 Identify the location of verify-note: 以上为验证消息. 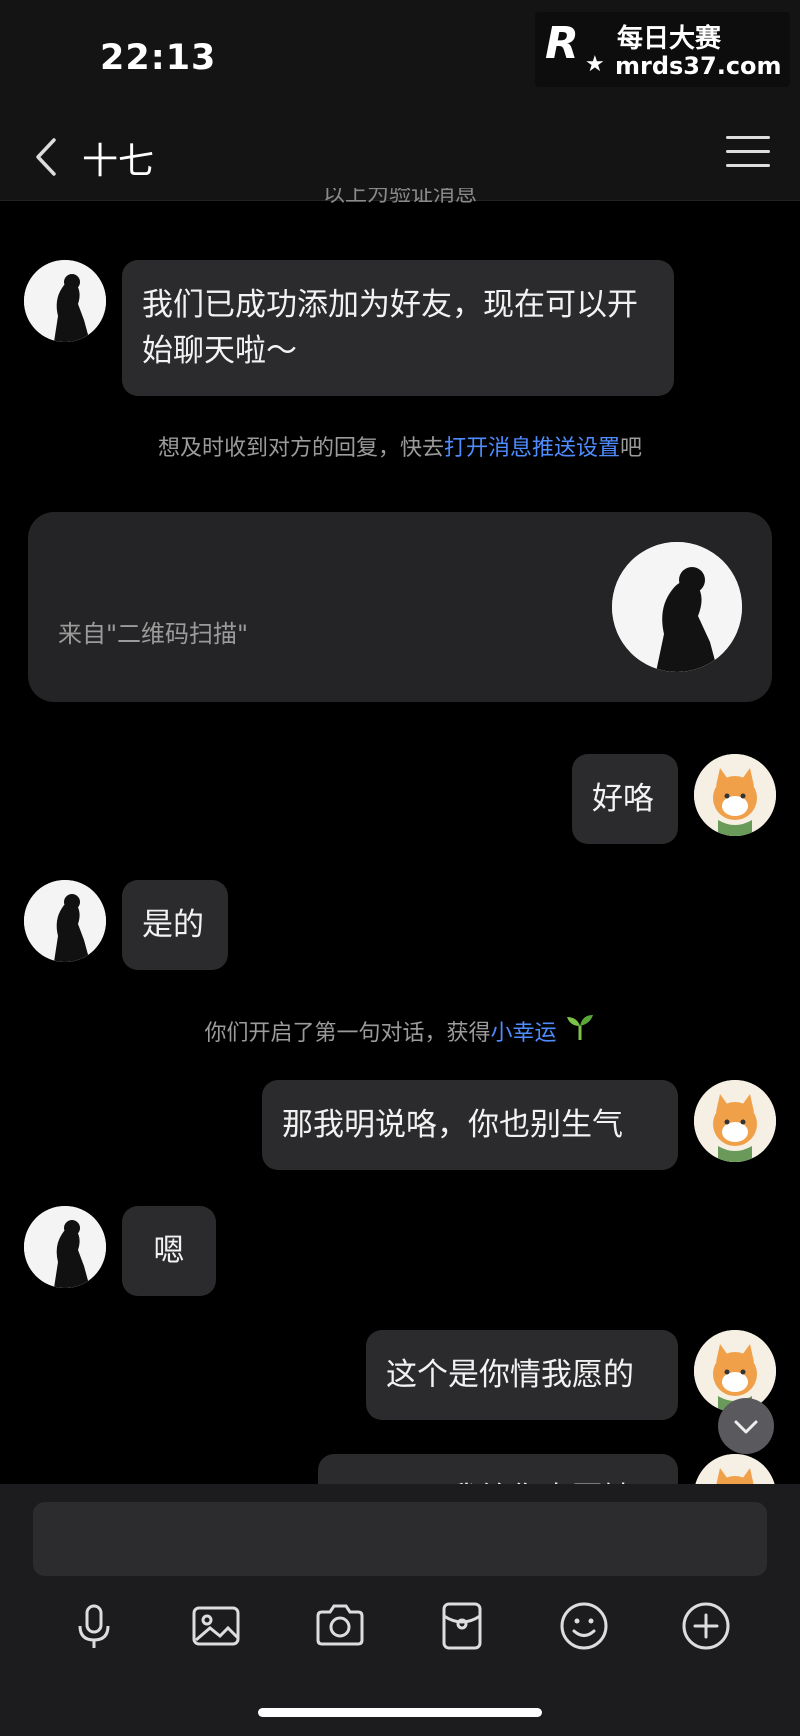
(399, 197).